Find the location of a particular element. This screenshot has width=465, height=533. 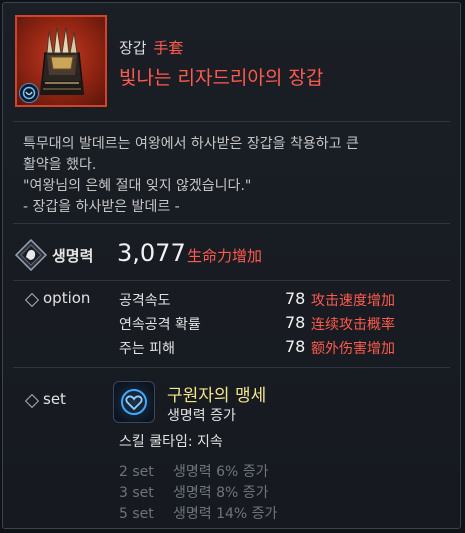

option-name-cn: 连续攻击概率 is located at coordinates (353, 325).